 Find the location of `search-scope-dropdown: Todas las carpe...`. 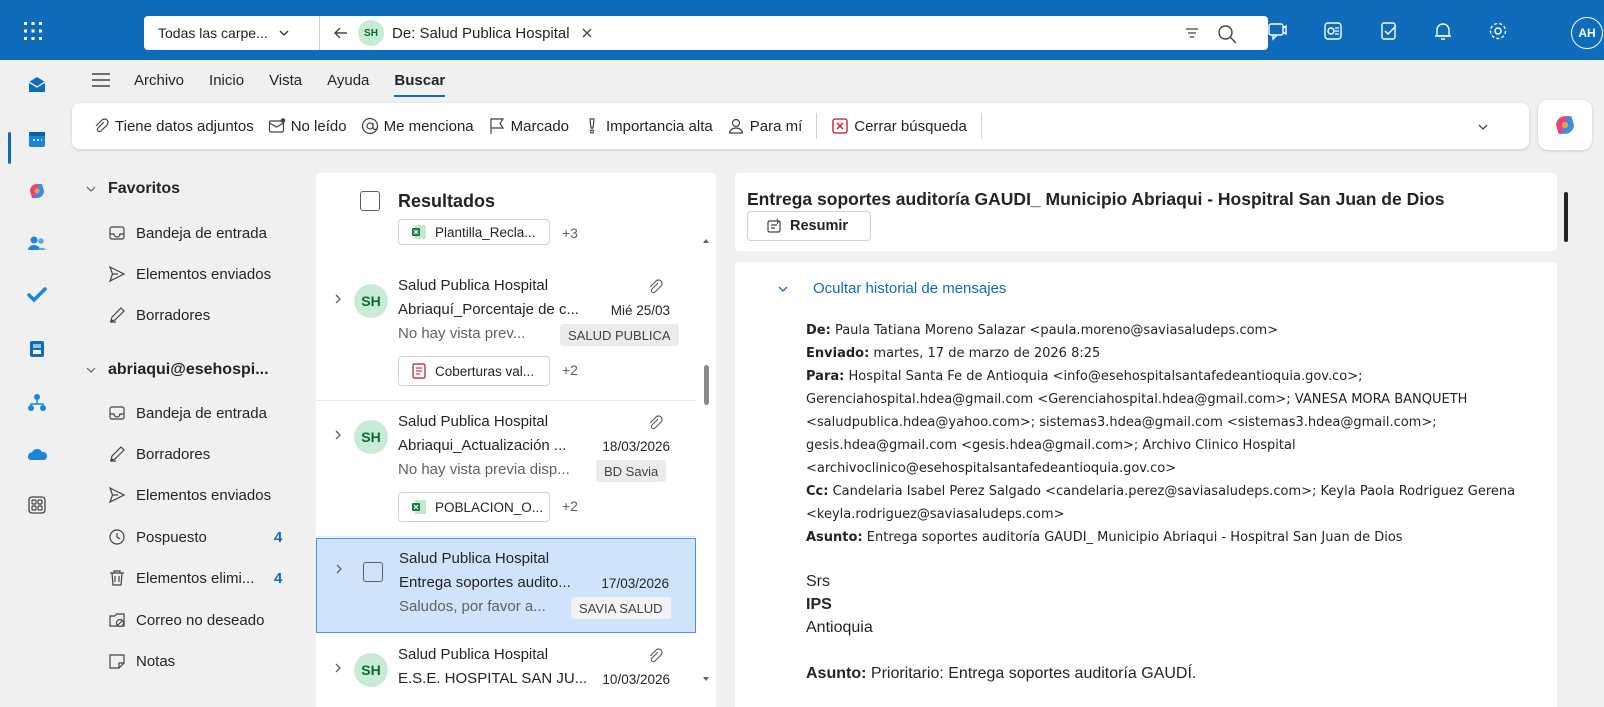

search-scope-dropdown: Todas las carpe... is located at coordinates (232, 33).